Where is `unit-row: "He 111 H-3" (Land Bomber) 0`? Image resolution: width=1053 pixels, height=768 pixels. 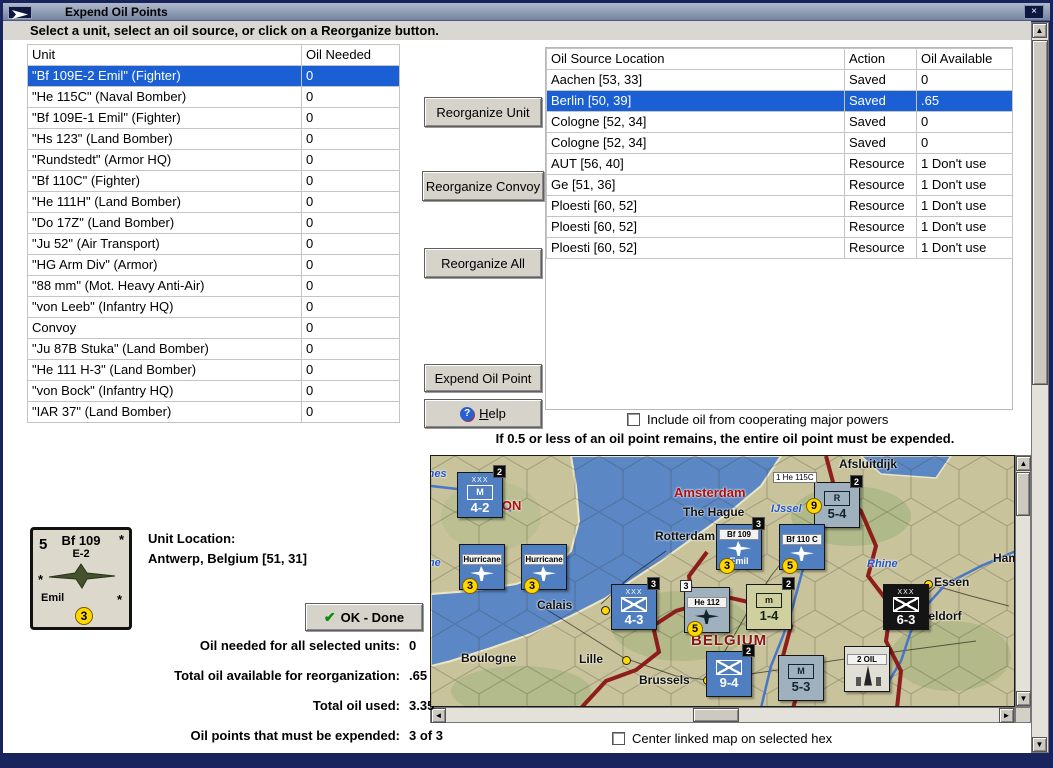
unit-row: "He 111 H-3" (Land Bomber) 0 is located at coordinates (213, 370).